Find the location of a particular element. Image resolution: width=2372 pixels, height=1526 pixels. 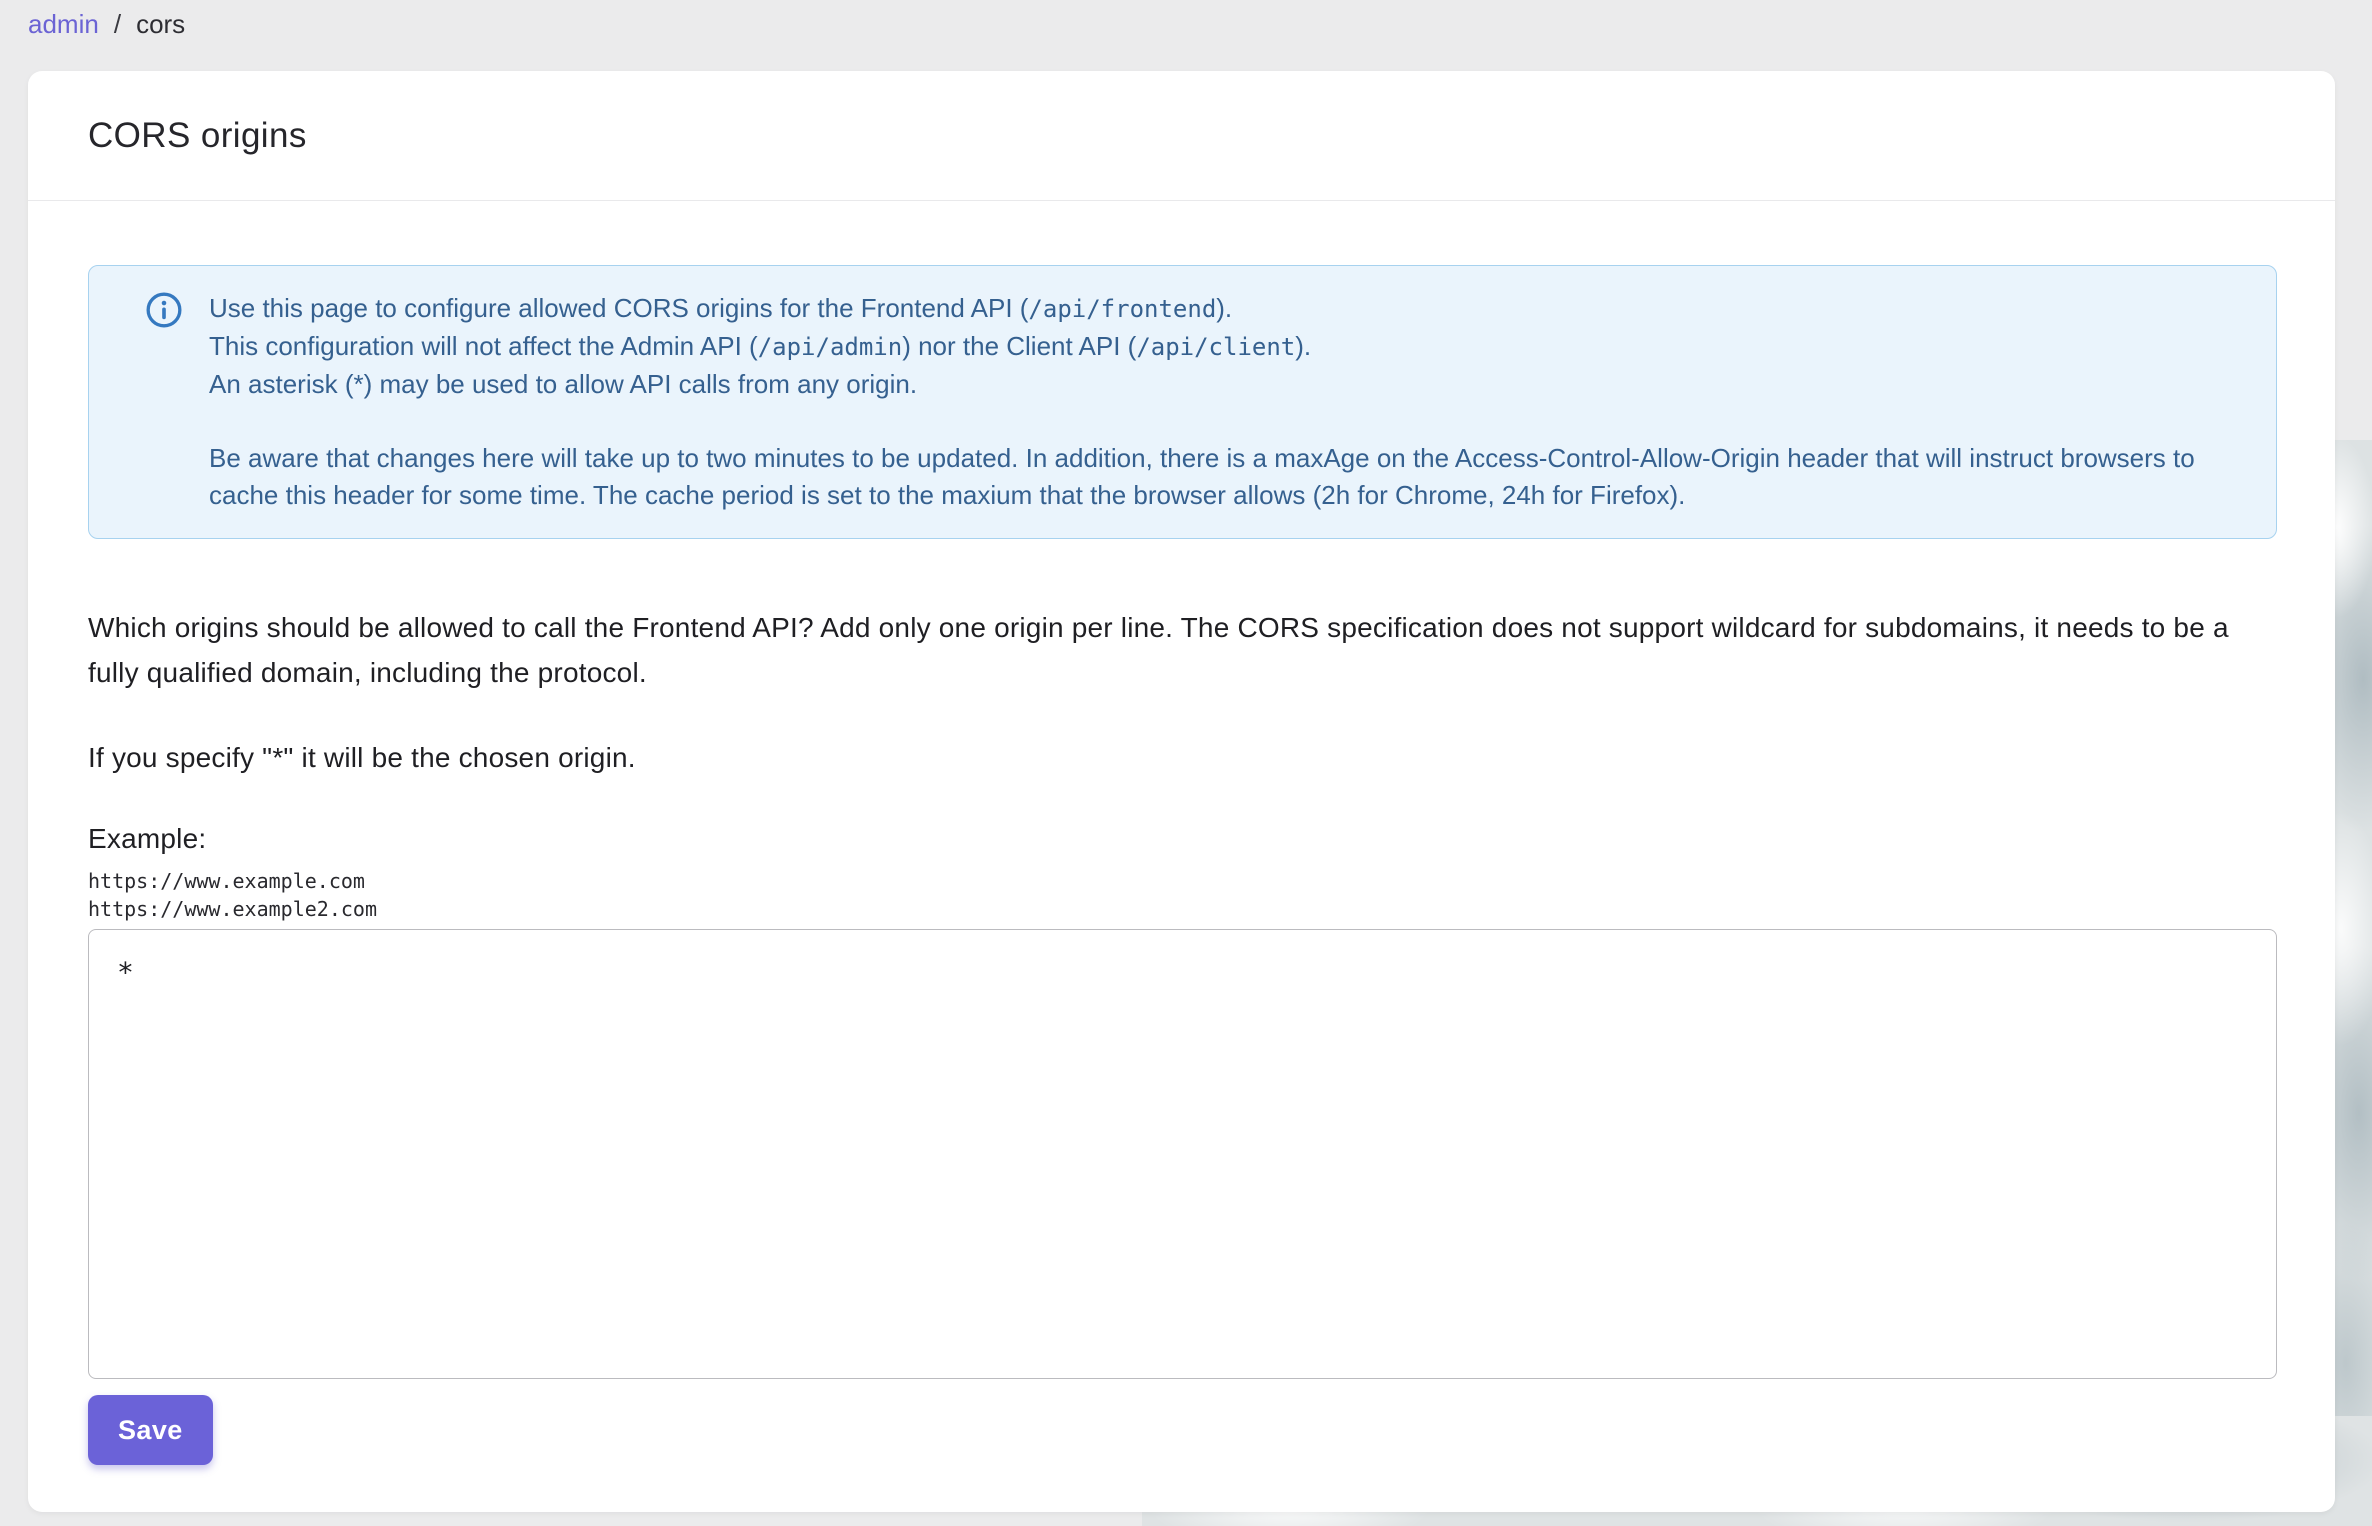

inline-code-api-admin: /api/admin is located at coordinates (830, 347).